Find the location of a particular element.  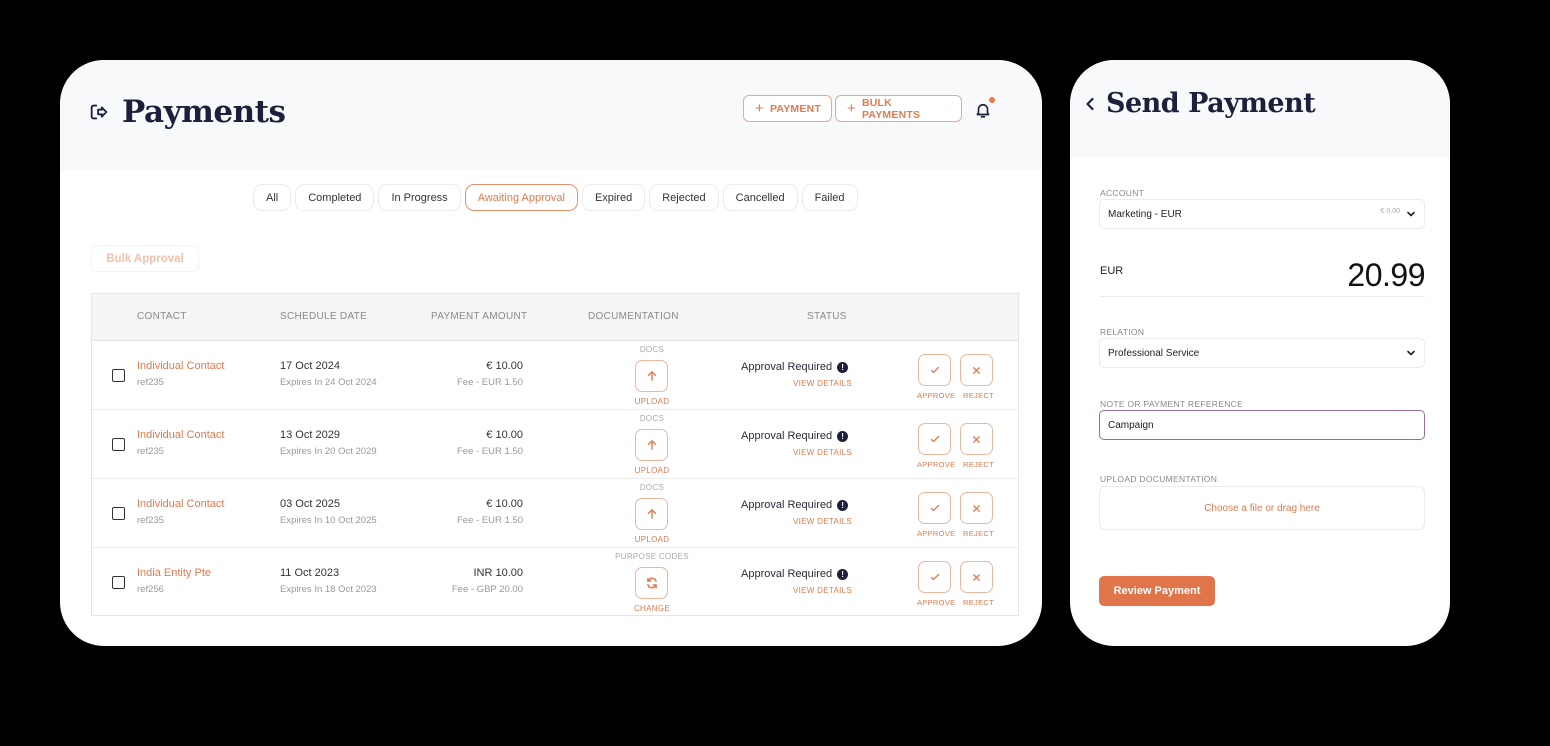

upload-arrow-icon is located at coordinates (651, 376).